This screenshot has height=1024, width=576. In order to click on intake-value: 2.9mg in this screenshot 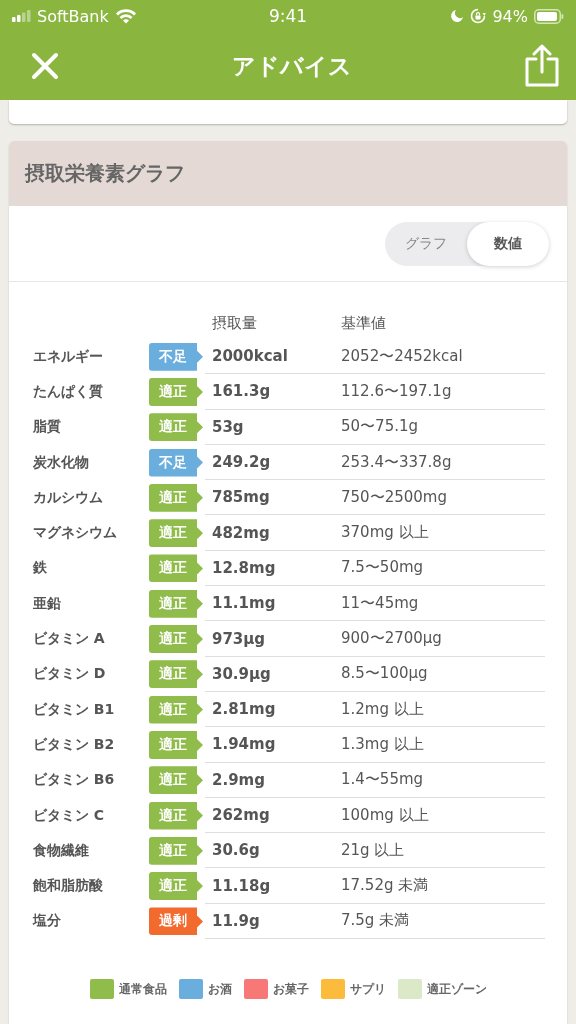, I will do `click(238, 779)`.